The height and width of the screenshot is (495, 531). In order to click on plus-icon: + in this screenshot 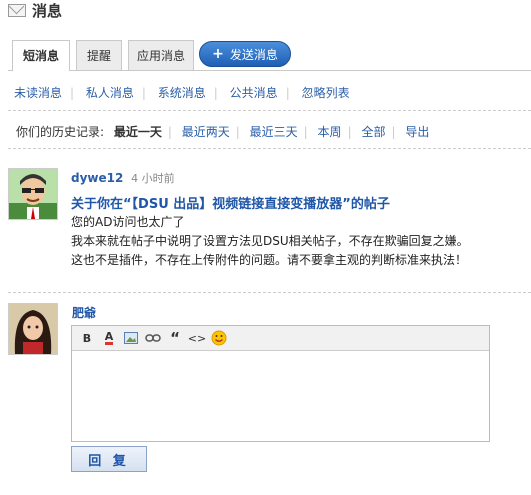, I will do `click(218, 54)`.